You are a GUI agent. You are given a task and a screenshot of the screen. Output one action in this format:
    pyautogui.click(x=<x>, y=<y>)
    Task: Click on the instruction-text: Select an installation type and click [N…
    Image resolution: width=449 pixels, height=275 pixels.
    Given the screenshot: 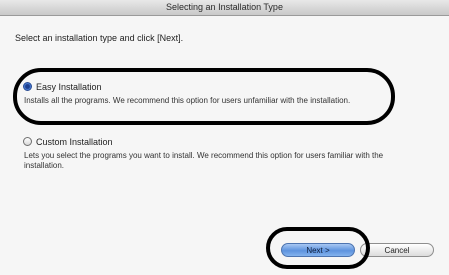 What is the action you would take?
    pyautogui.click(x=99, y=38)
    